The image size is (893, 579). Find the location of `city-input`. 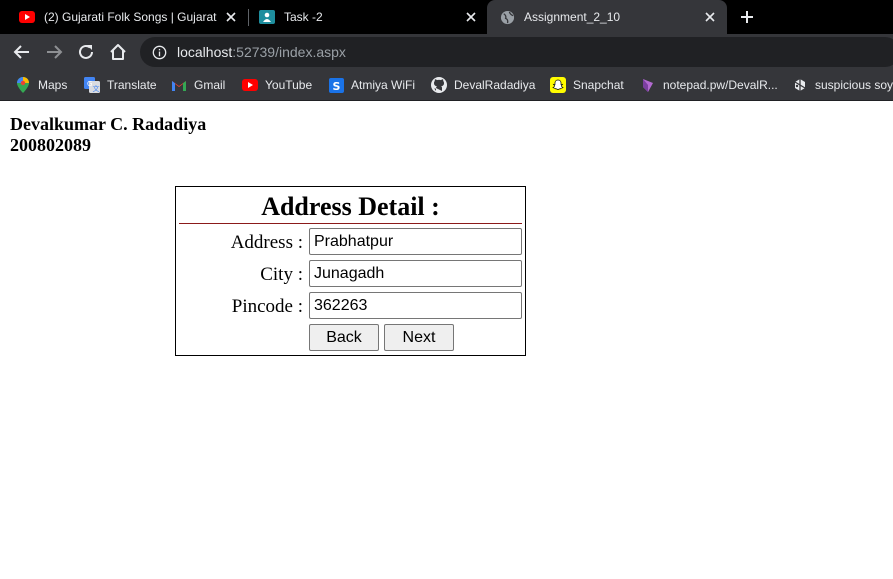

city-input is located at coordinates (415, 273).